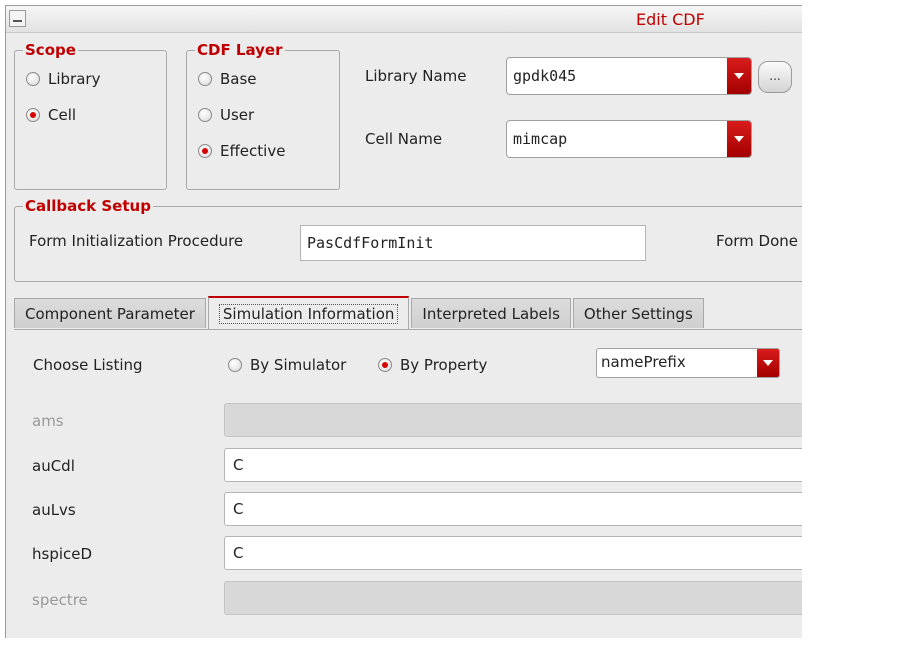  I want to click on tab-component-parameter: Component Parameter, so click(110, 313).